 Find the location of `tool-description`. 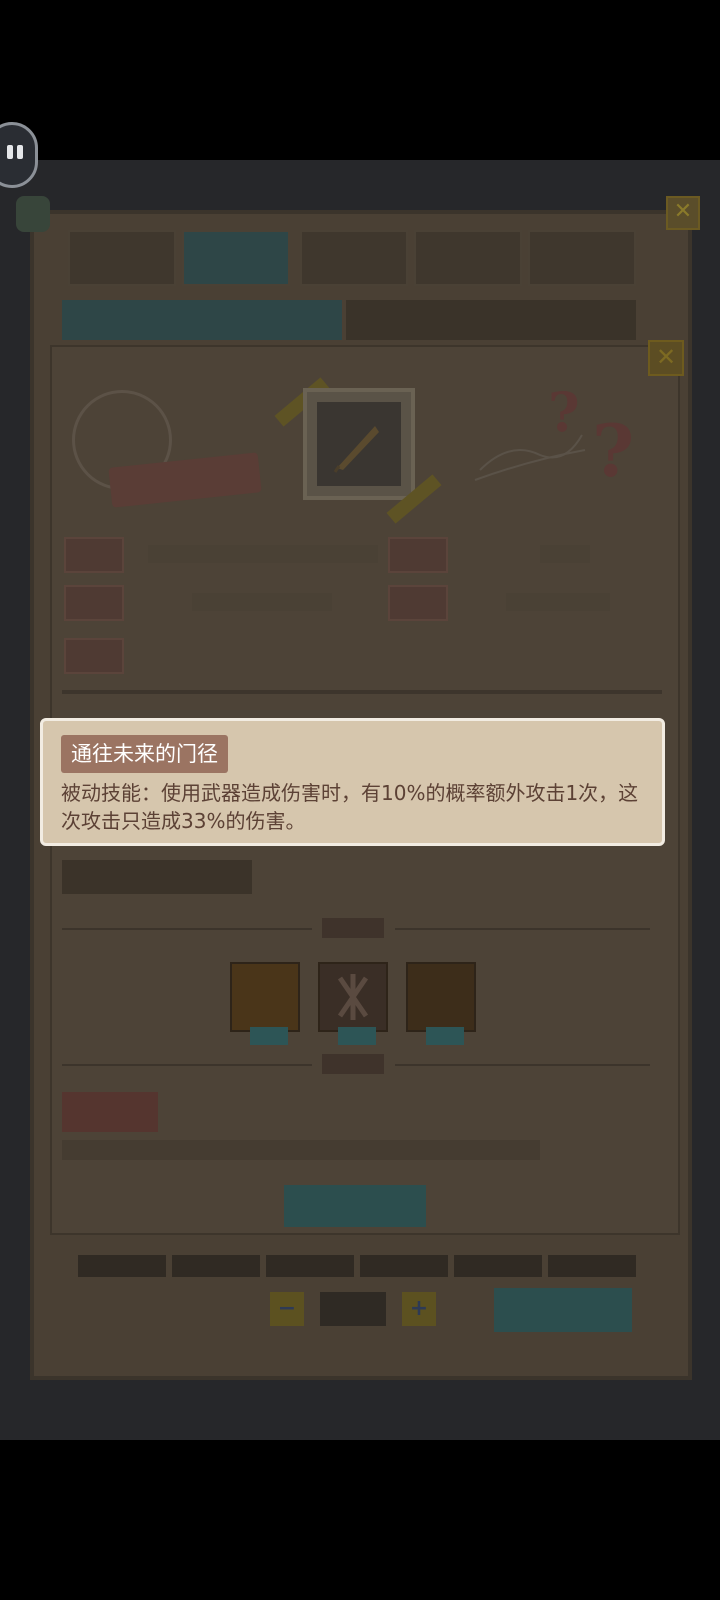

tool-description is located at coordinates (301, 1150).